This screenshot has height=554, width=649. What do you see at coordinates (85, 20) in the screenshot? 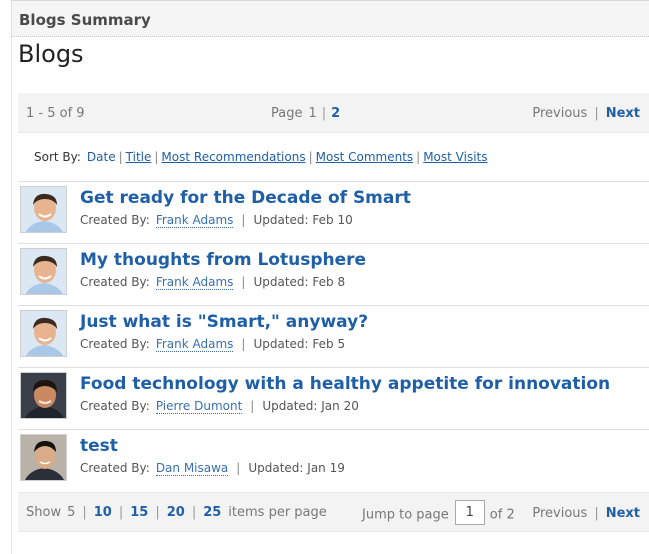
I see `summary-header-title: Blogs Summary` at bounding box center [85, 20].